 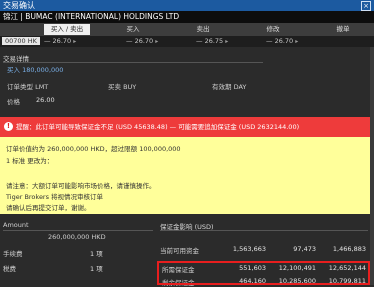 What do you see at coordinates (96, 254) in the screenshot?
I see `fee-value: 1 项` at bounding box center [96, 254].